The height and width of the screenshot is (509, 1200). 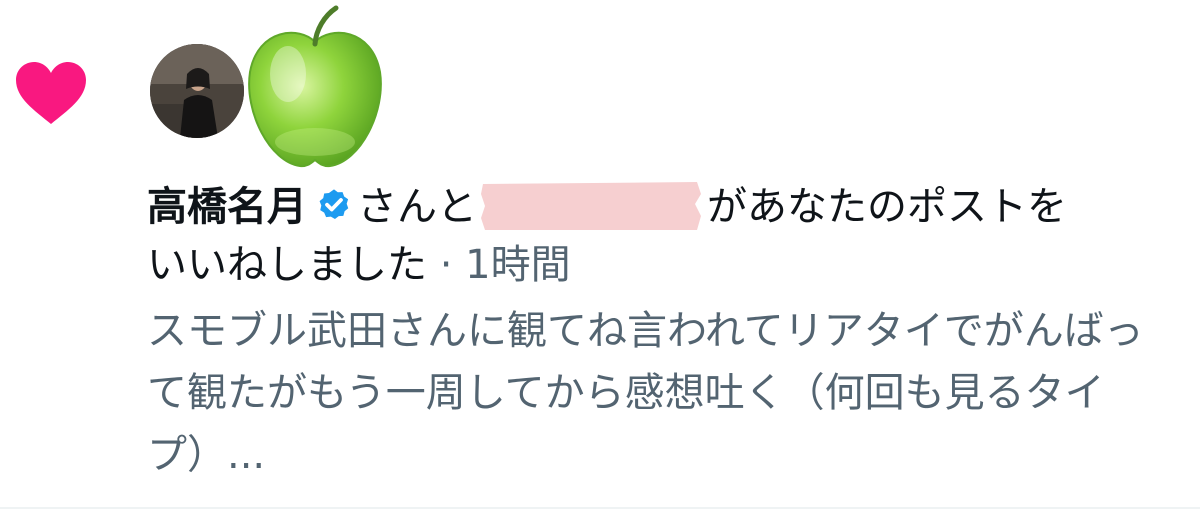 What do you see at coordinates (662, 265) in the screenshot?
I see `action-line-2: いいねしました · 1時間` at bounding box center [662, 265].